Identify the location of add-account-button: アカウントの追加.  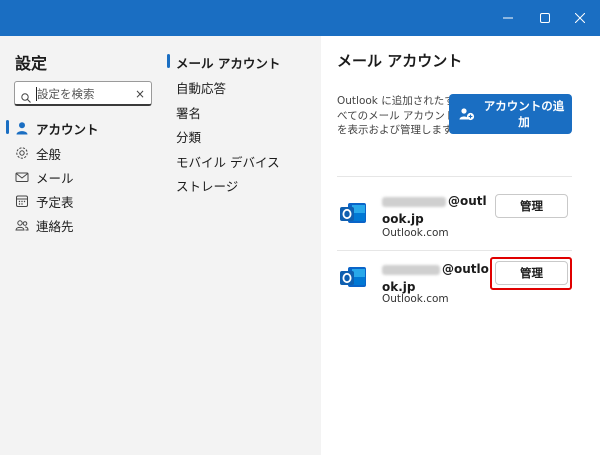
(510, 114).